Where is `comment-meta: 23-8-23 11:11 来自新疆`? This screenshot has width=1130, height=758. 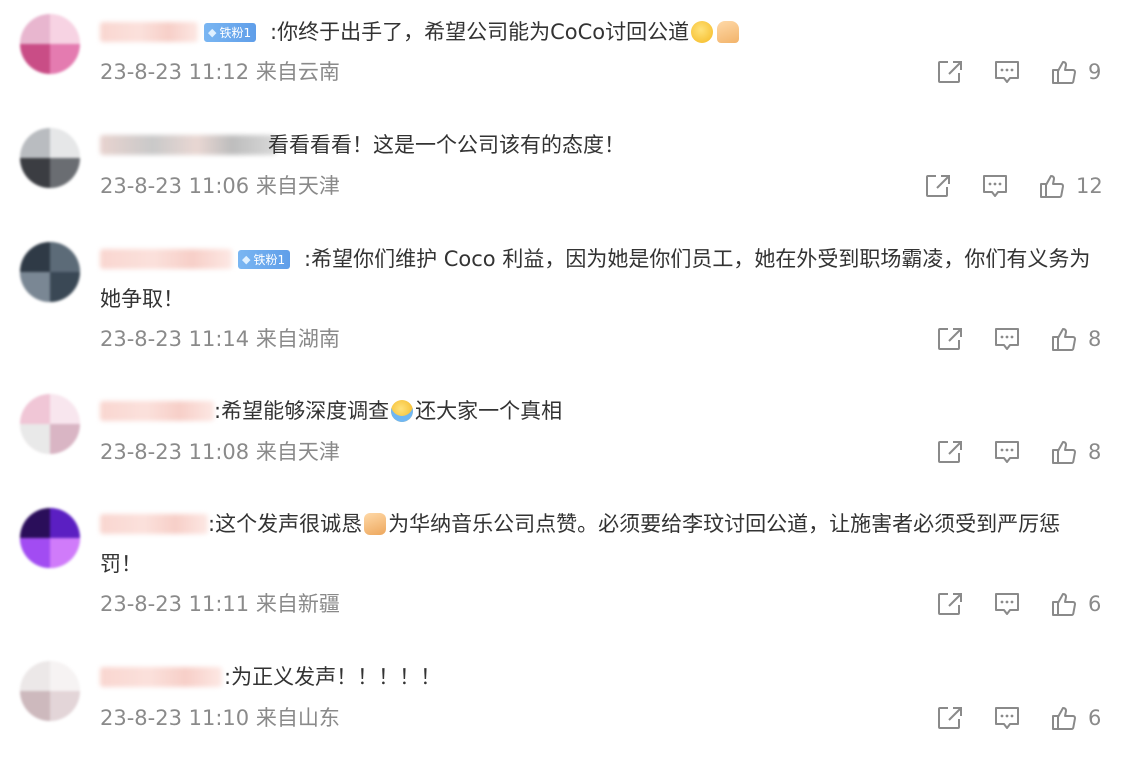
comment-meta: 23-8-23 11:11 来自新疆 is located at coordinates (220, 604).